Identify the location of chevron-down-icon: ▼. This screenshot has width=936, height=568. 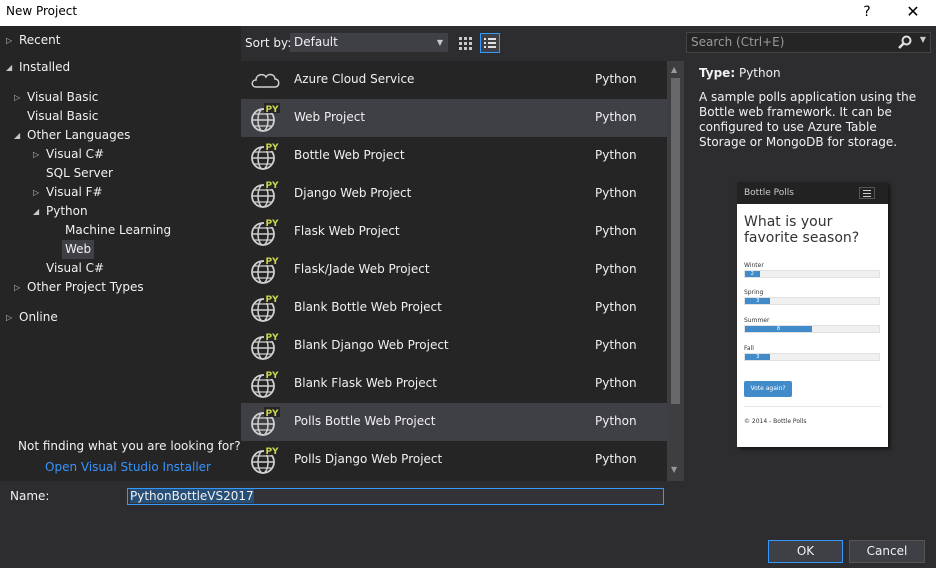
(439, 42).